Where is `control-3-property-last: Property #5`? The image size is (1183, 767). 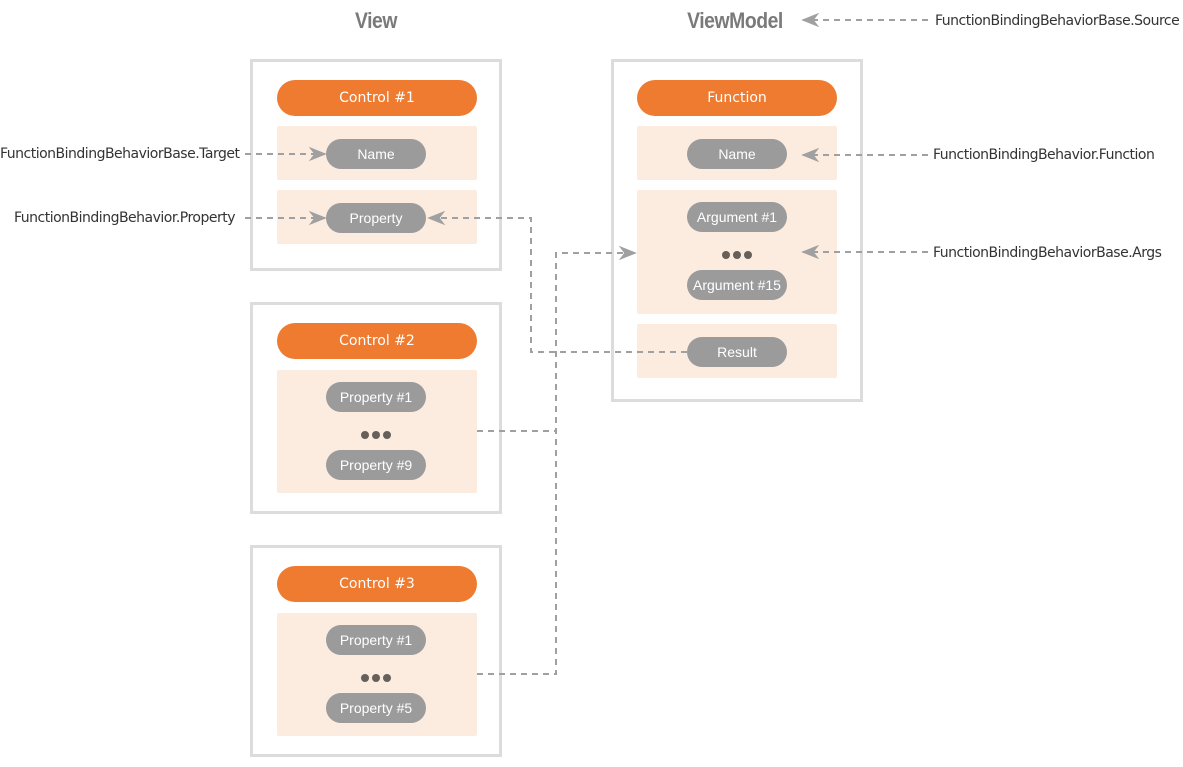
control-3-property-last: Property #5 is located at coordinates (376, 708).